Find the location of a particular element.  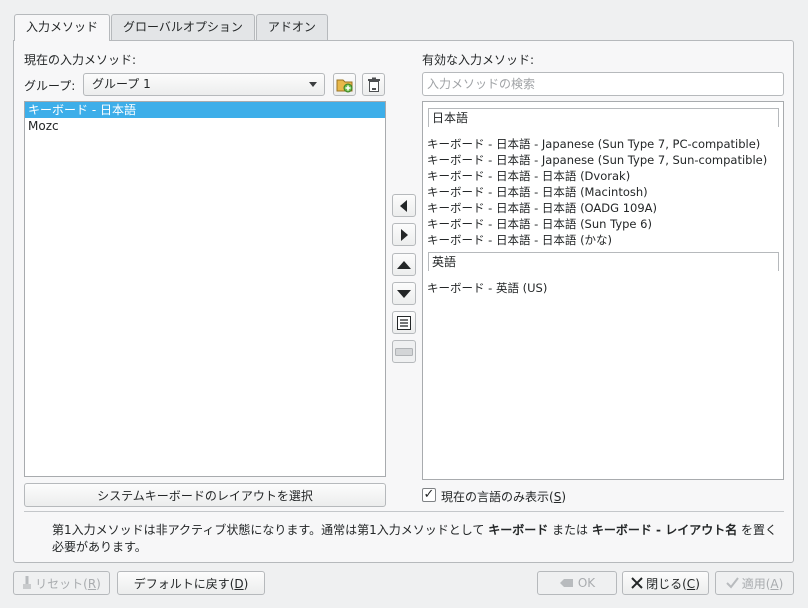

reset-label: リセット(R) is located at coordinates (68, 583).